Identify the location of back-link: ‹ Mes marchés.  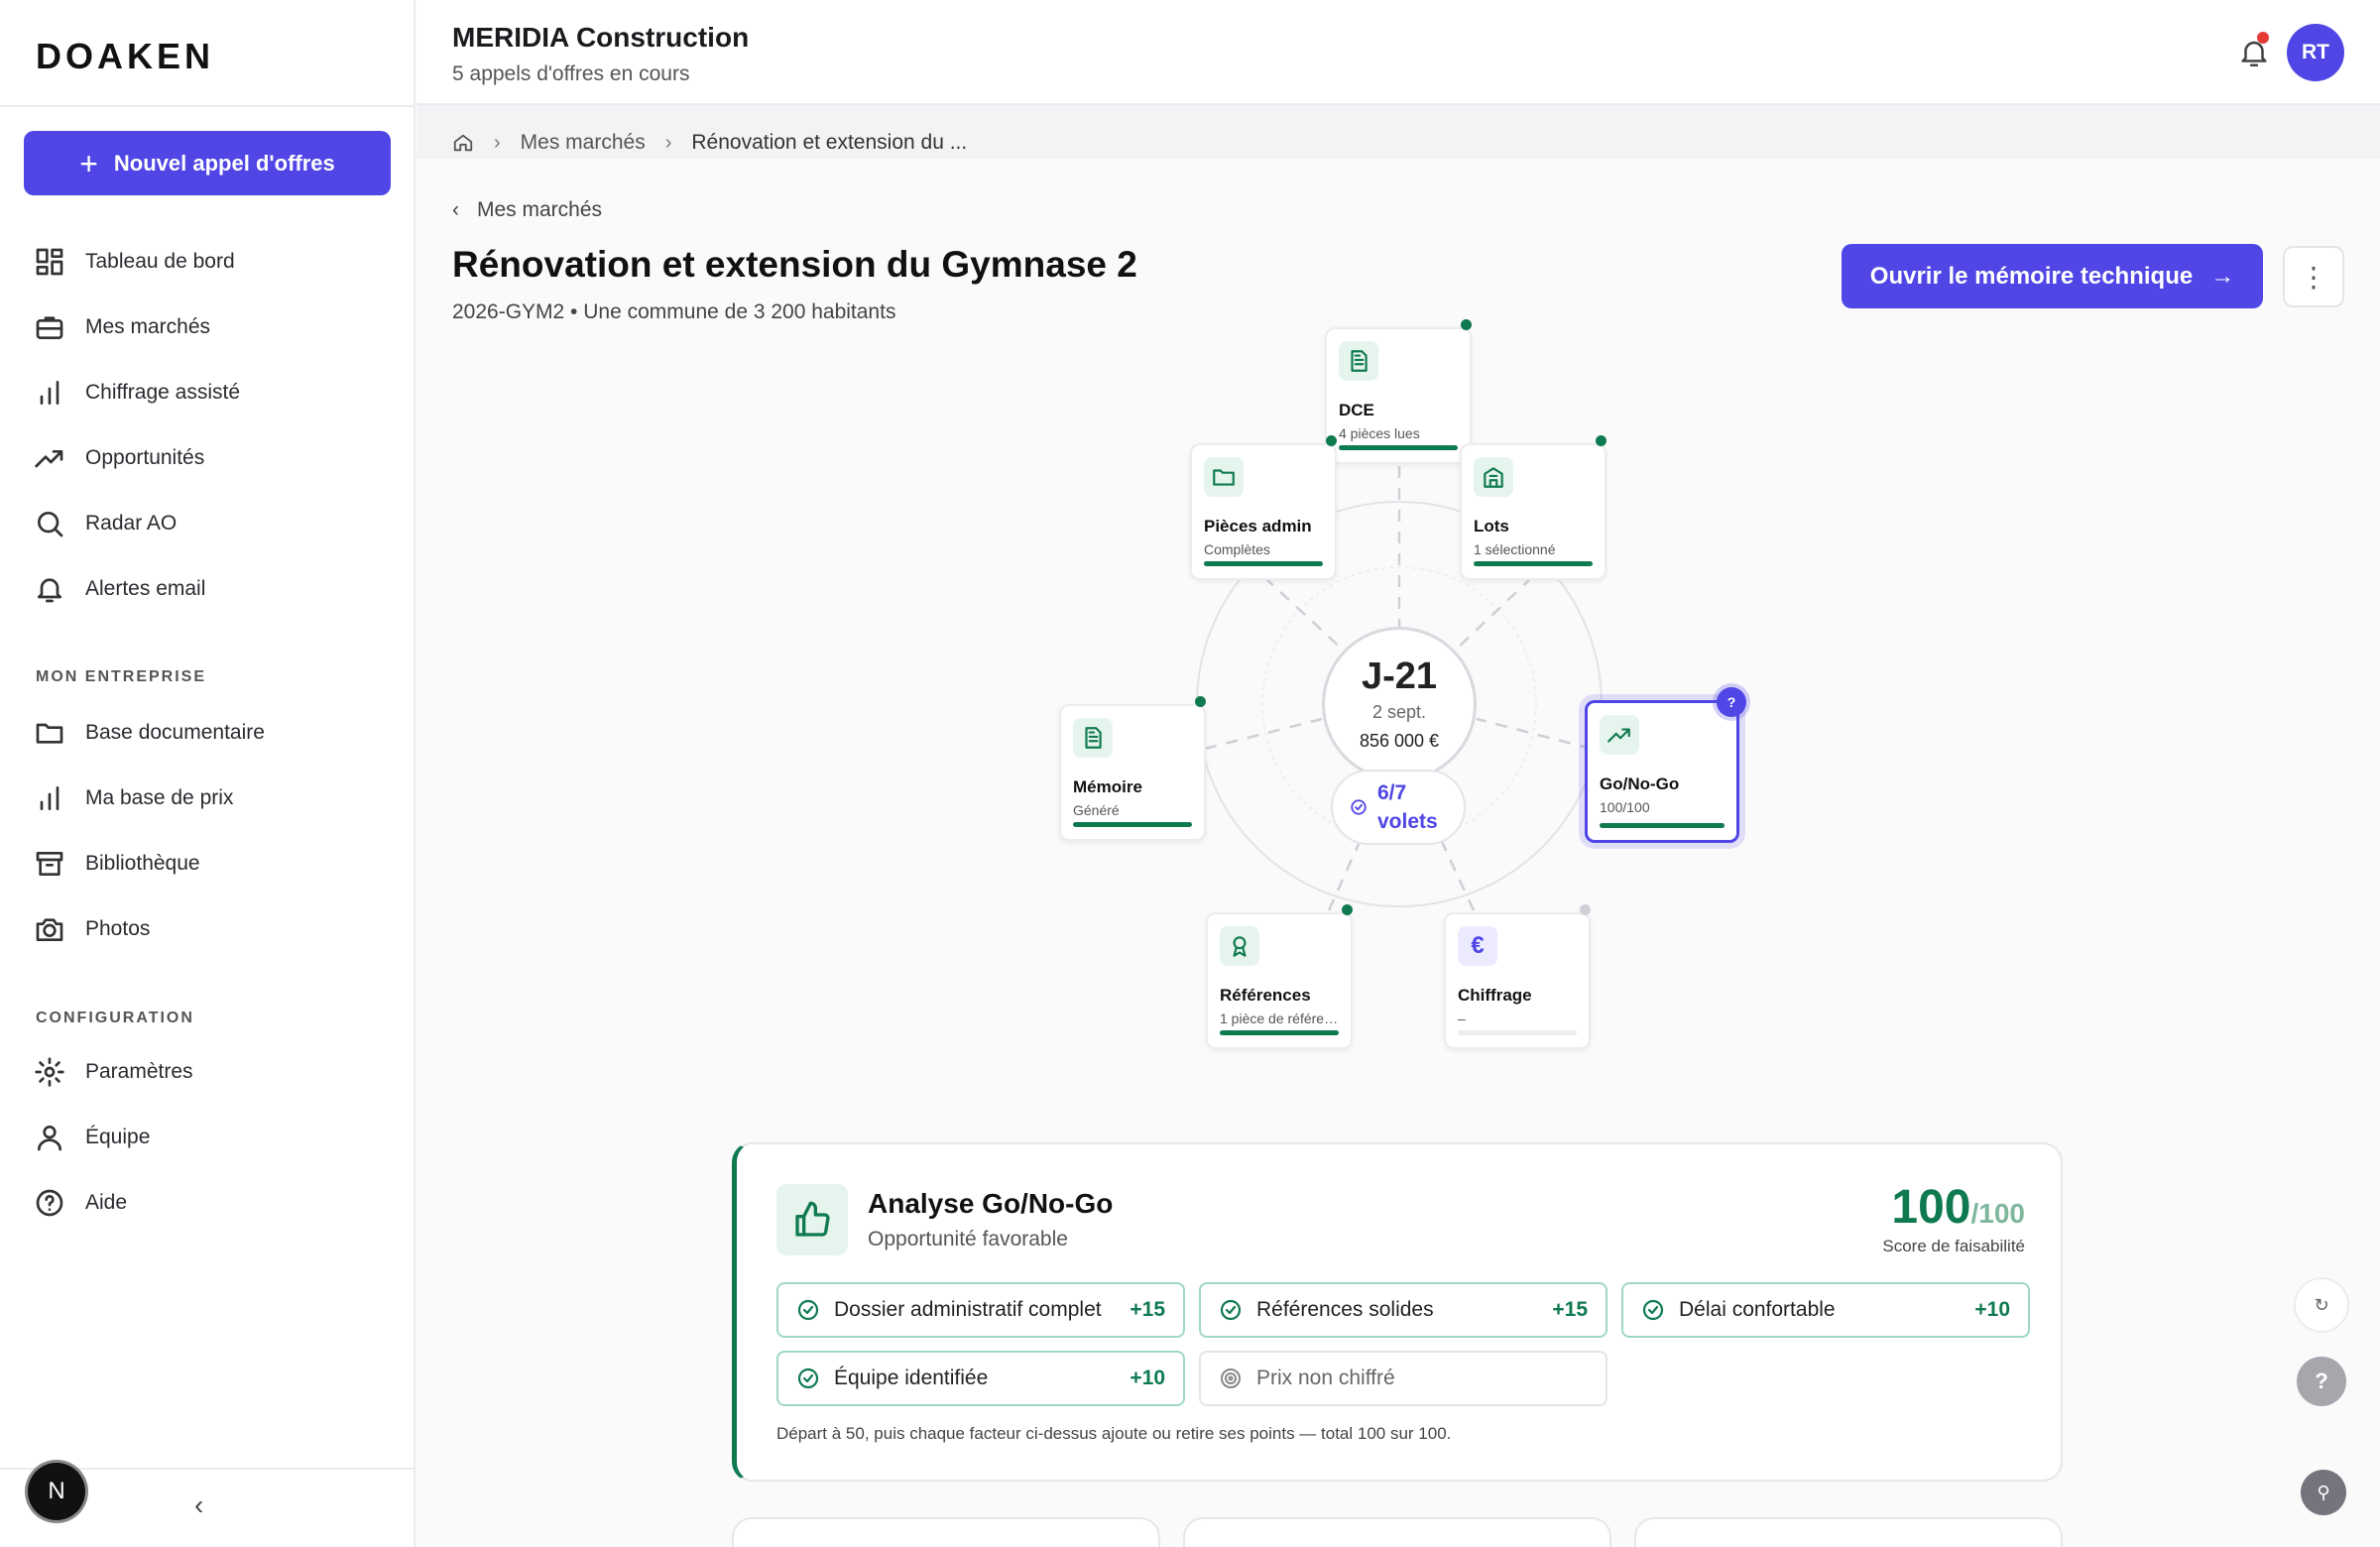
(527, 210).